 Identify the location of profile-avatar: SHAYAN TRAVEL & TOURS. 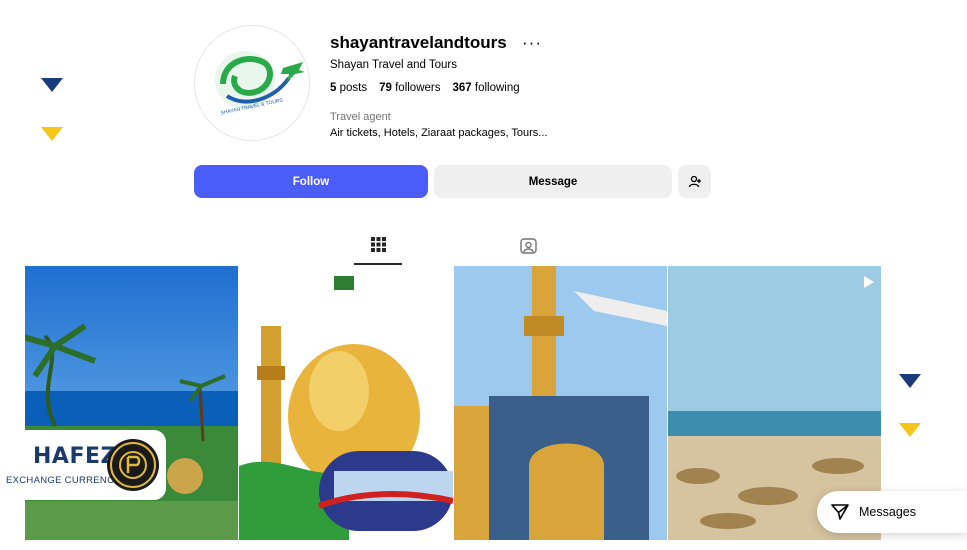
(252, 83).